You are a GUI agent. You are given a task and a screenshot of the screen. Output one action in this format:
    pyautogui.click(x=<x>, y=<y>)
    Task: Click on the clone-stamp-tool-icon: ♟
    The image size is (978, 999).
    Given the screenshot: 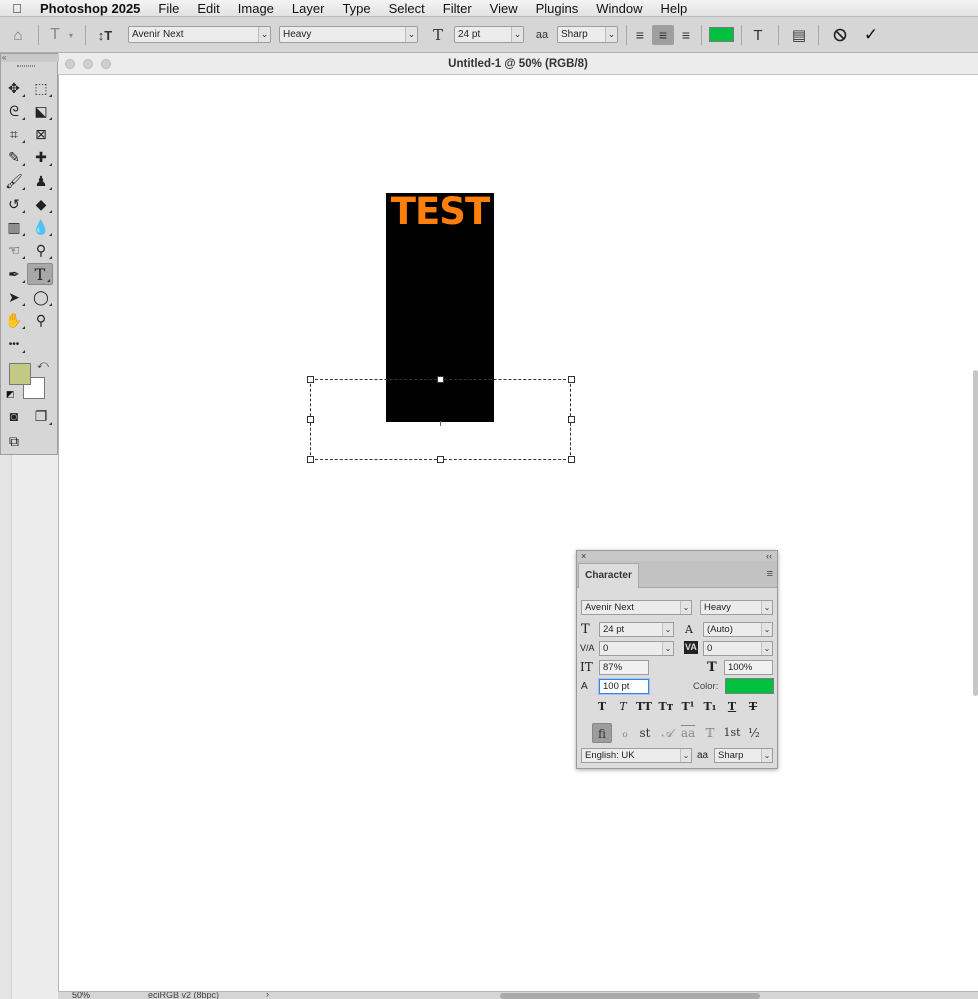 What is the action you would take?
    pyautogui.click(x=41, y=181)
    